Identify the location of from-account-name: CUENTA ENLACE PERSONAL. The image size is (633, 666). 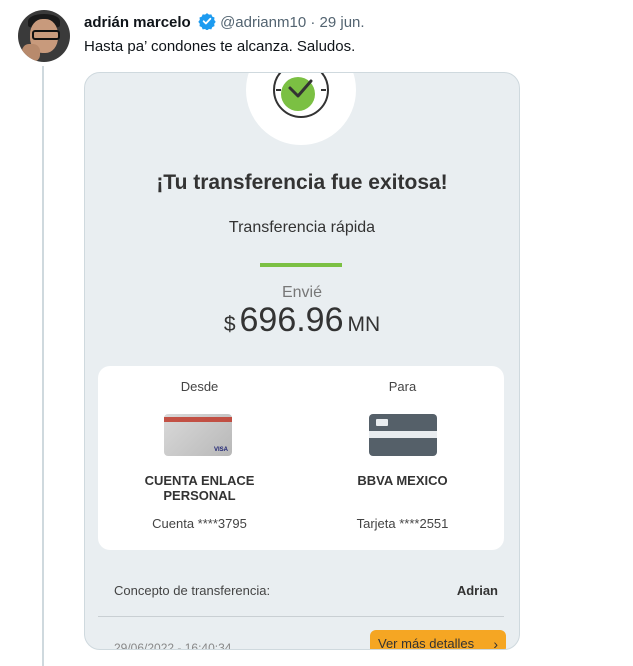
(199, 488).